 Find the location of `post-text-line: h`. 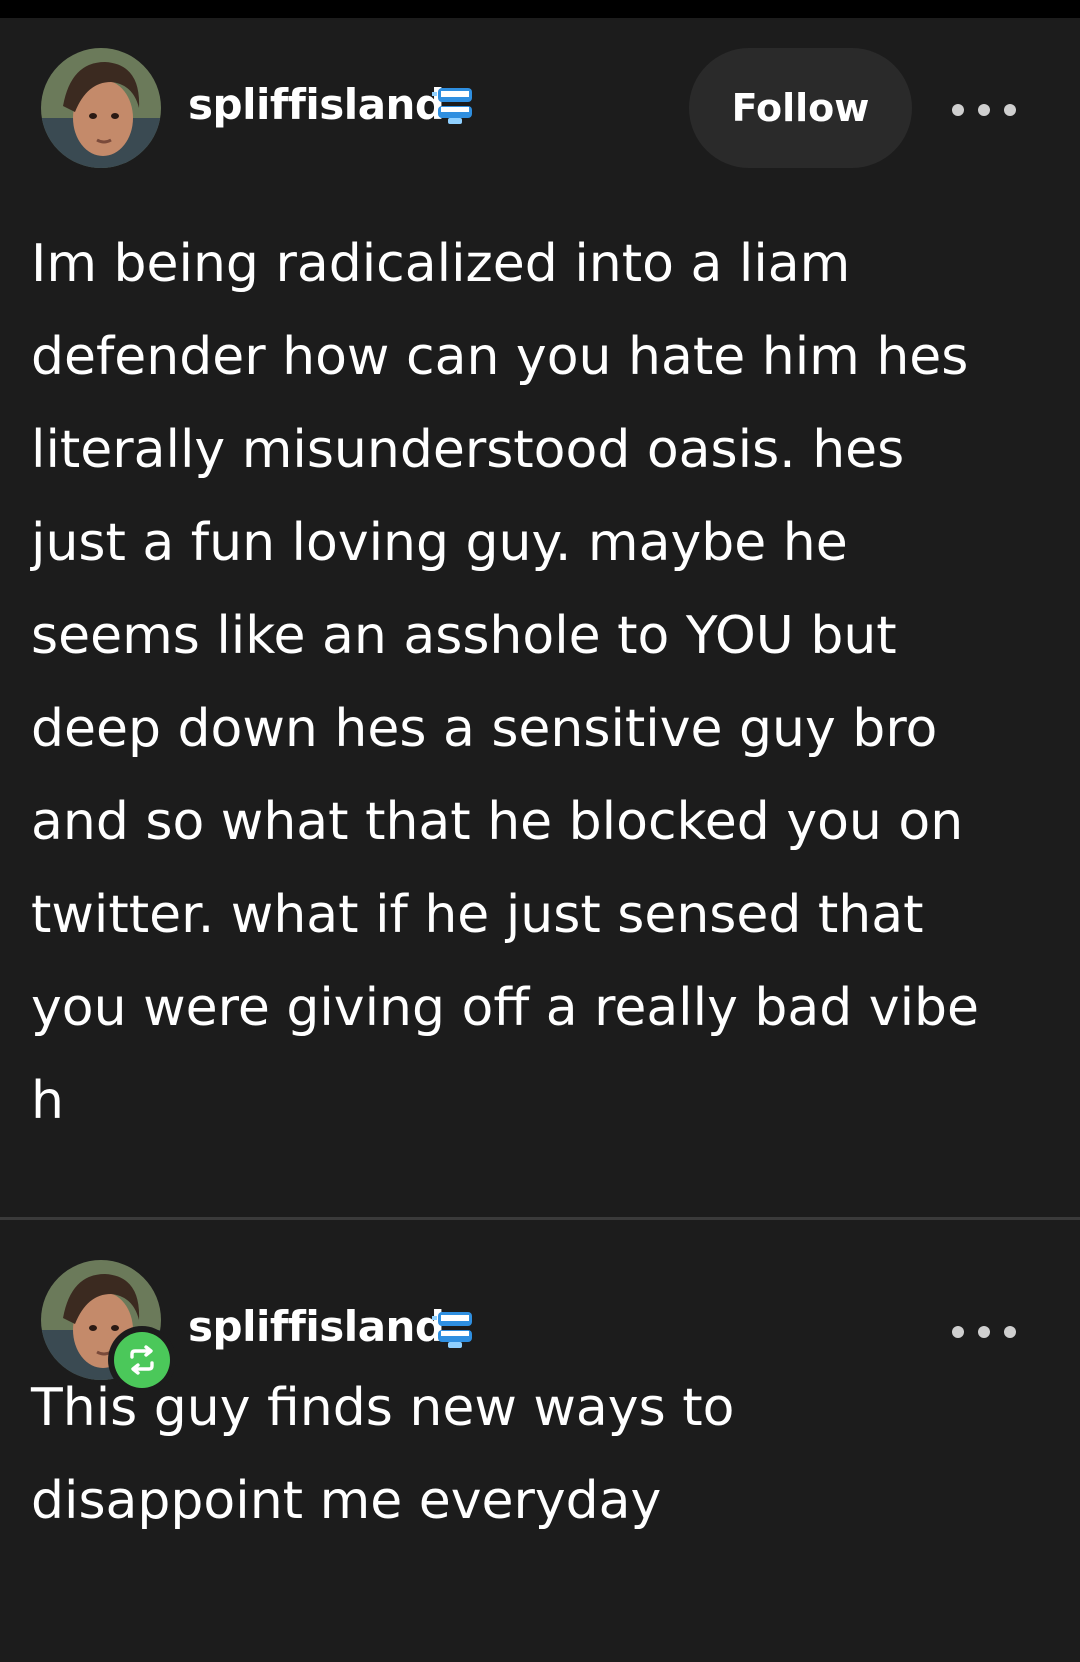

post-text-line: h is located at coordinates (47, 1101).